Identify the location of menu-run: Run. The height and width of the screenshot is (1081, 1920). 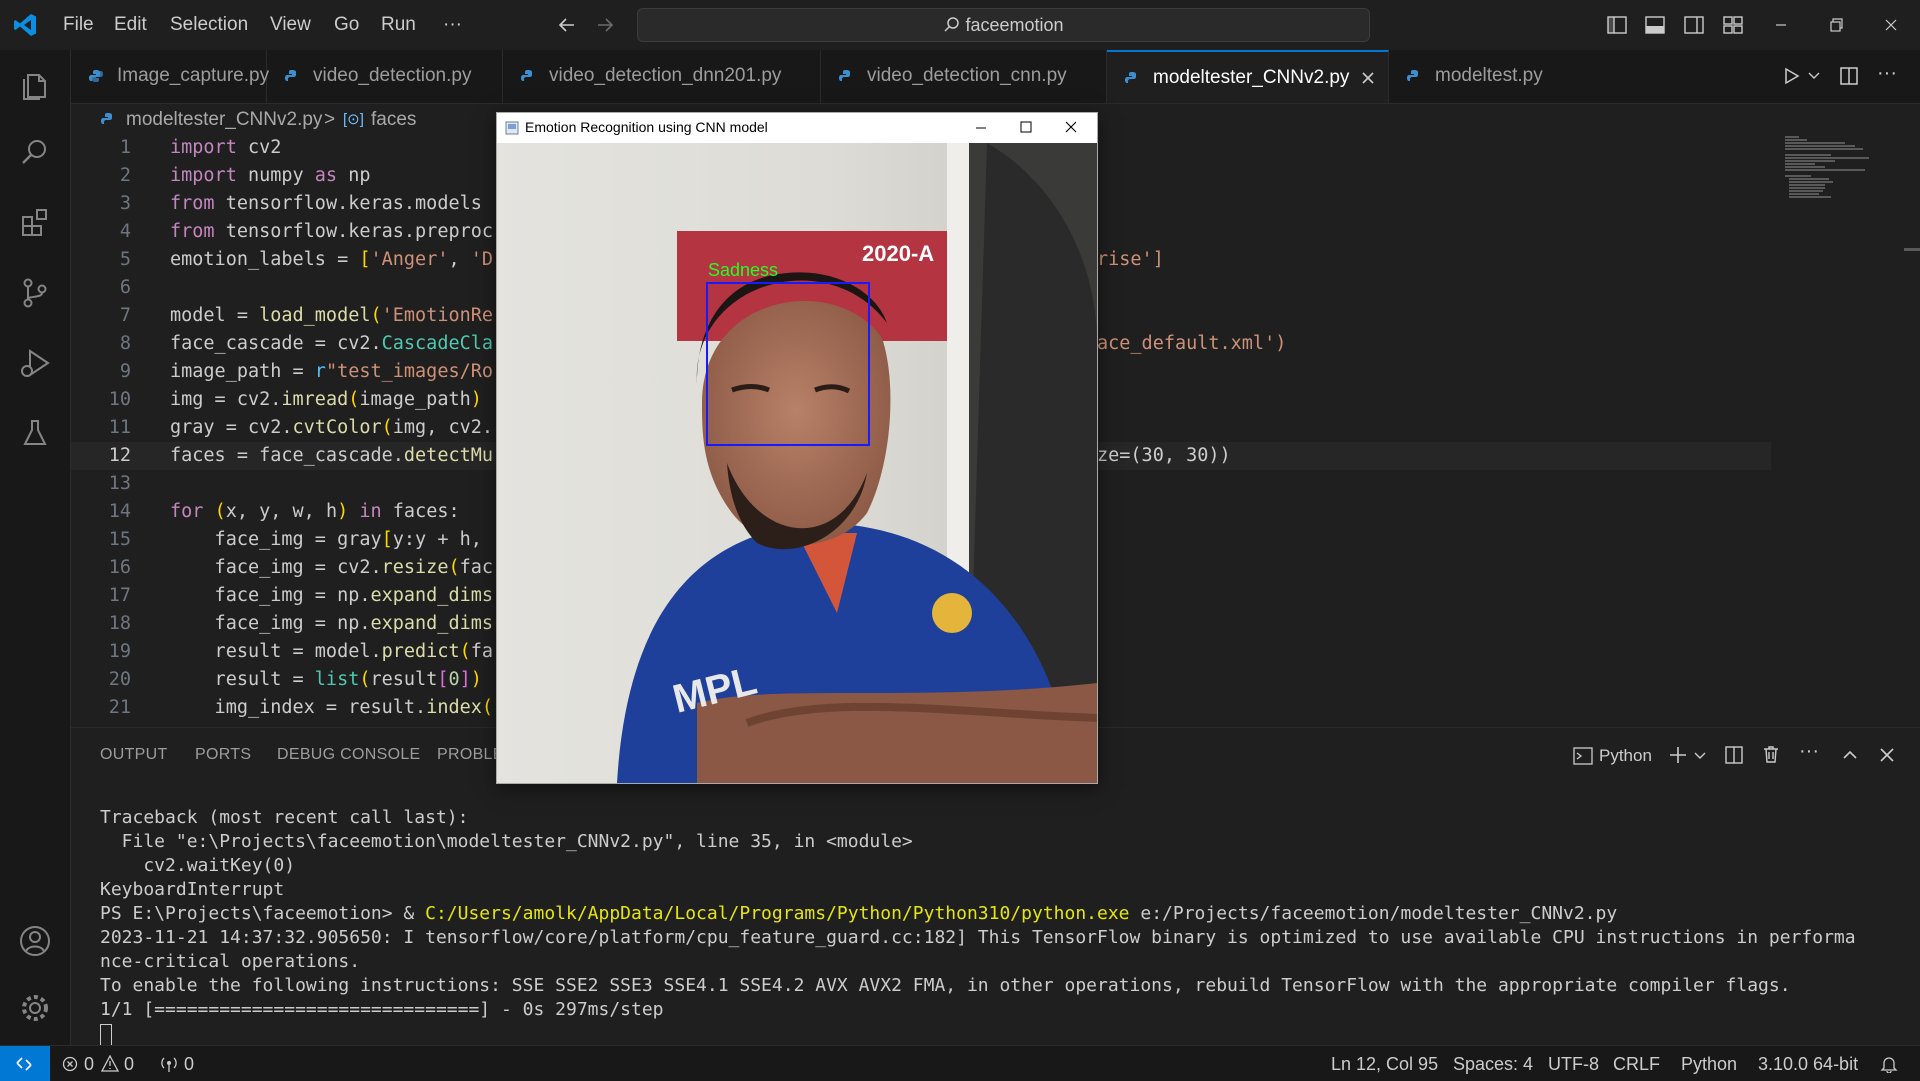
(398, 25).